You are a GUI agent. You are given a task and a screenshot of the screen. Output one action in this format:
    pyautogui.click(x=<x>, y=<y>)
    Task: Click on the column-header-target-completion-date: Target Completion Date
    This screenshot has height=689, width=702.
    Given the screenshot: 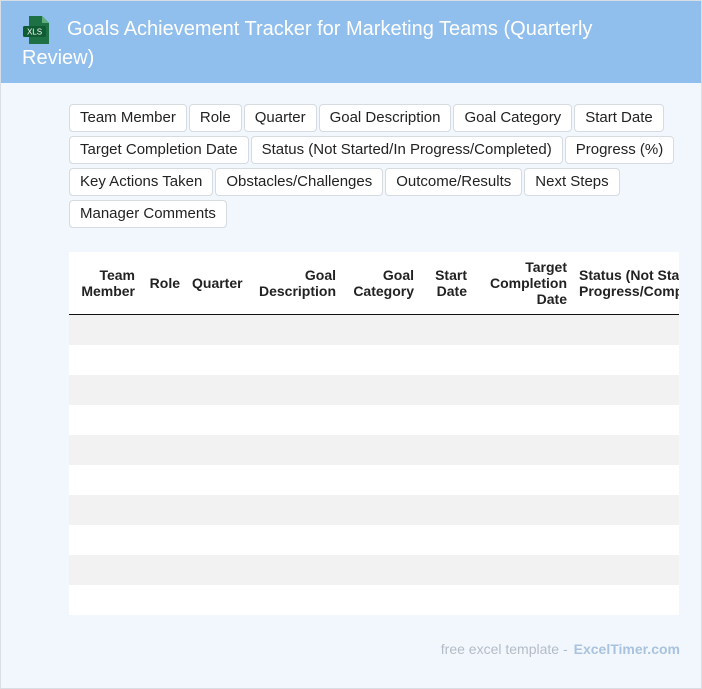 What is the action you would take?
    pyautogui.click(x=523, y=283)
    